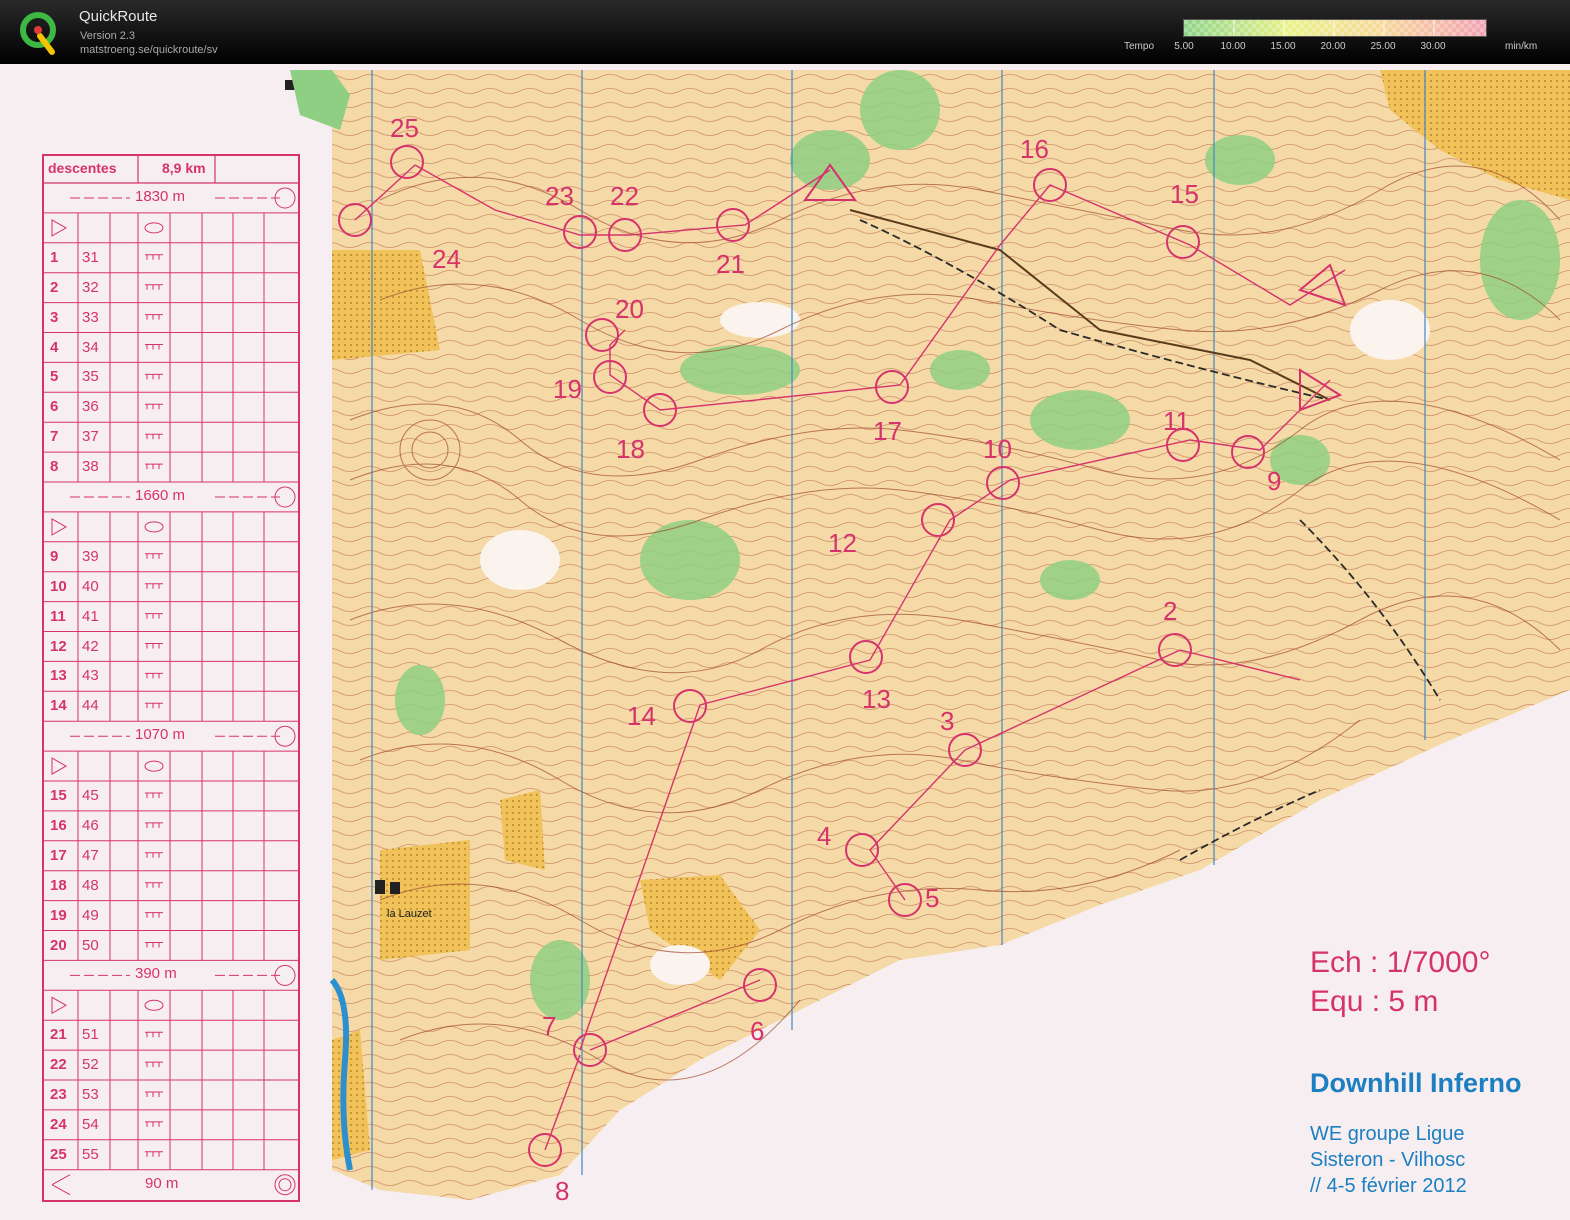 Image resolution: width=1570 pixels, height=1220 pixels. Describe the element at coordinates (90, 676) in the screenshot. I see `control-code-cell: 43` at that location.